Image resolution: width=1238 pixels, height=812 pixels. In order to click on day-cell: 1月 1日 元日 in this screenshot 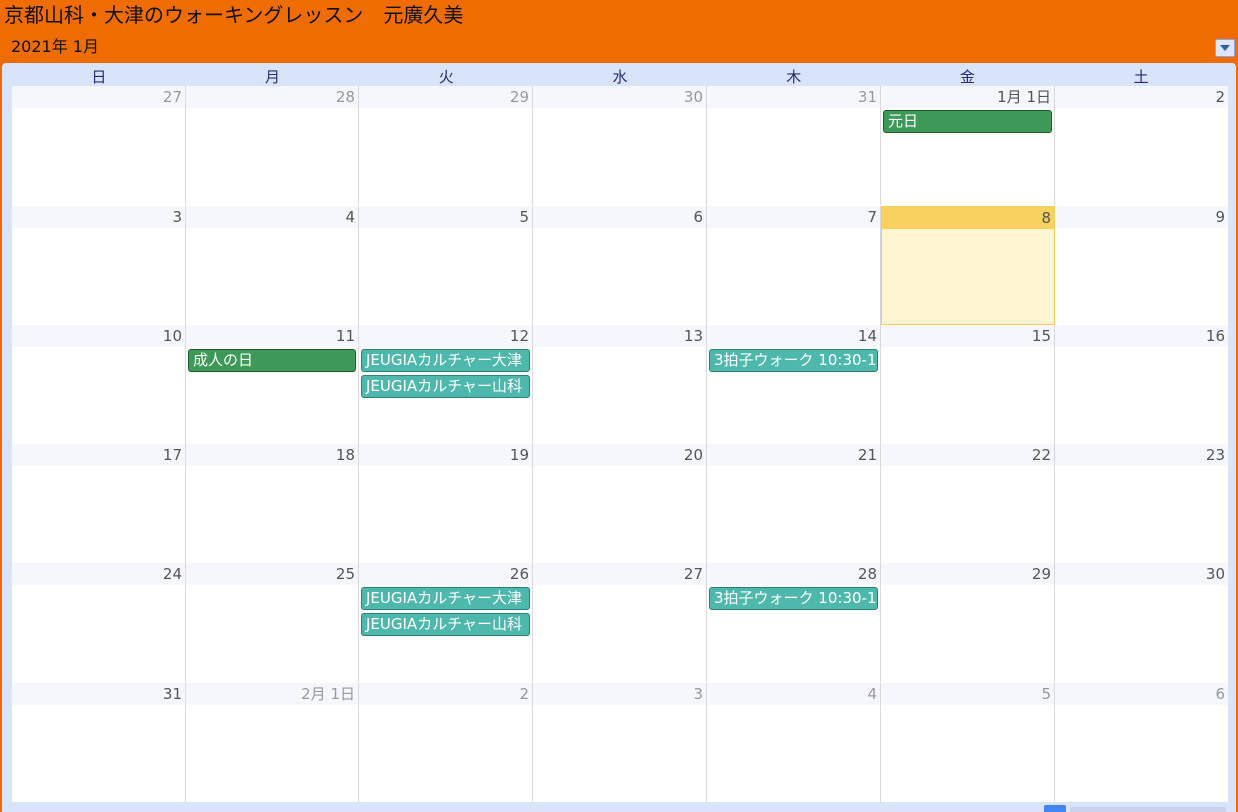, I will do `click(968, 145)`.